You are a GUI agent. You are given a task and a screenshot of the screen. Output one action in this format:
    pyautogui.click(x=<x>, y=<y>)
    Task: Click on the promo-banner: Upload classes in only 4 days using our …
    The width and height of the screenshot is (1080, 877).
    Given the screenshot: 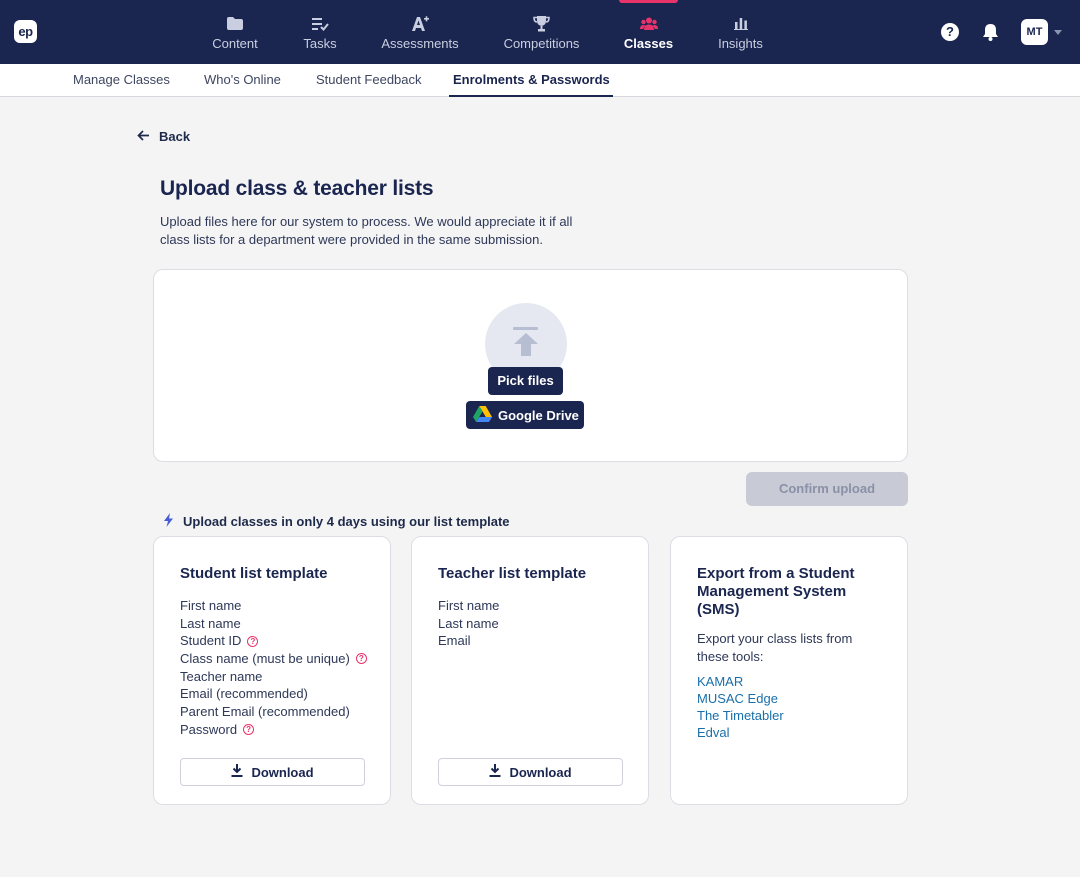 What is the action you would take?
    pyautogui.click(x=336, y=521)
    